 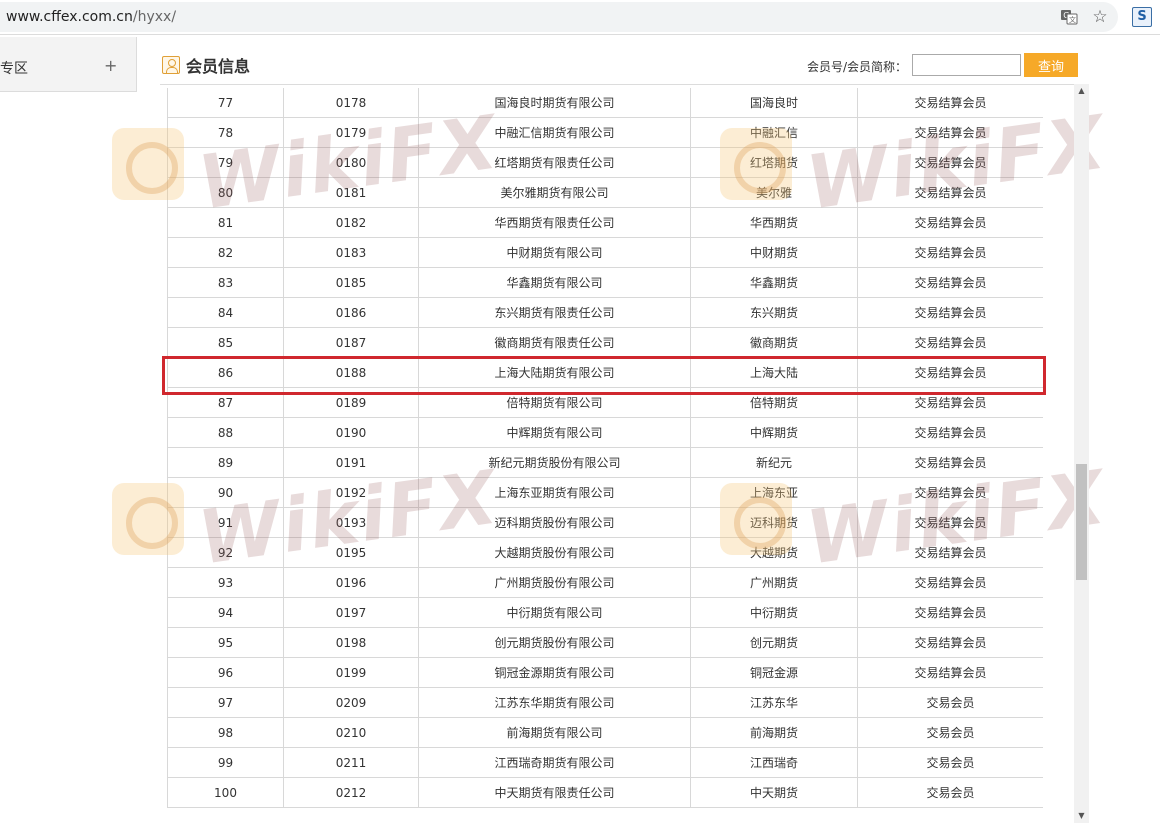 What do you see at coordinates (351, 672) in the screenshot?
I see `member-code-cell: 0199` at bounding box center [351, 672].